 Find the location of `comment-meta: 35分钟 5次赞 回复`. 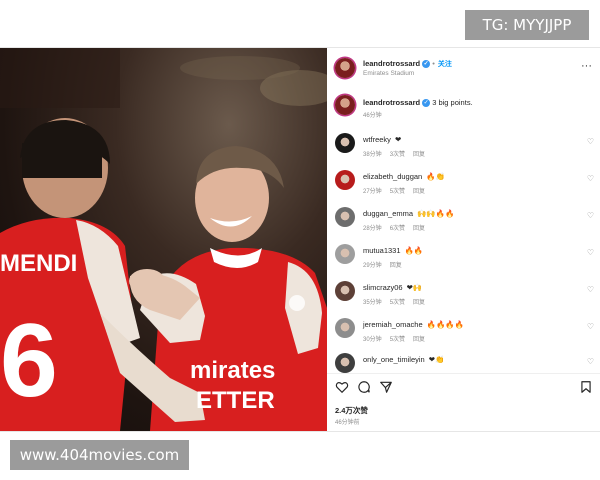

comment-meta: 35分钟 5次赞 回复 is located at coordinates (398, 301).